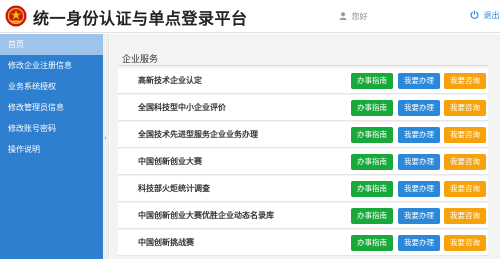  I want to click on service-row: 中国创新创业大赛 办事指南 我要办理 我要咨询, so click(303, 162).